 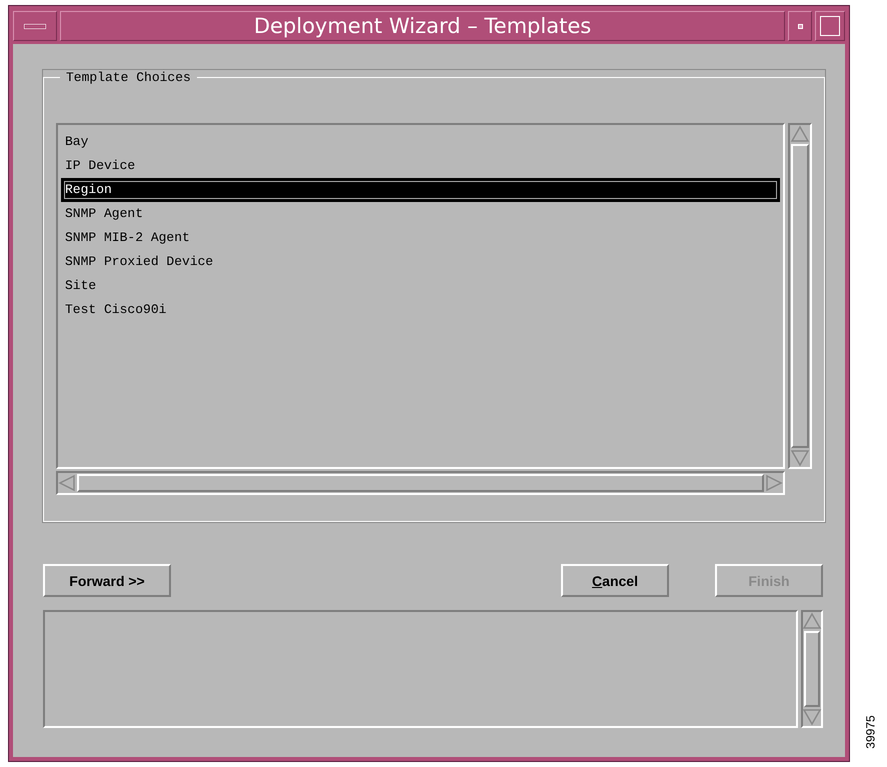 What do you see at coordinates (420, 310) in the screenshot?
I see `list-item: Test Cisco90i` at bounding box center [420, 310].